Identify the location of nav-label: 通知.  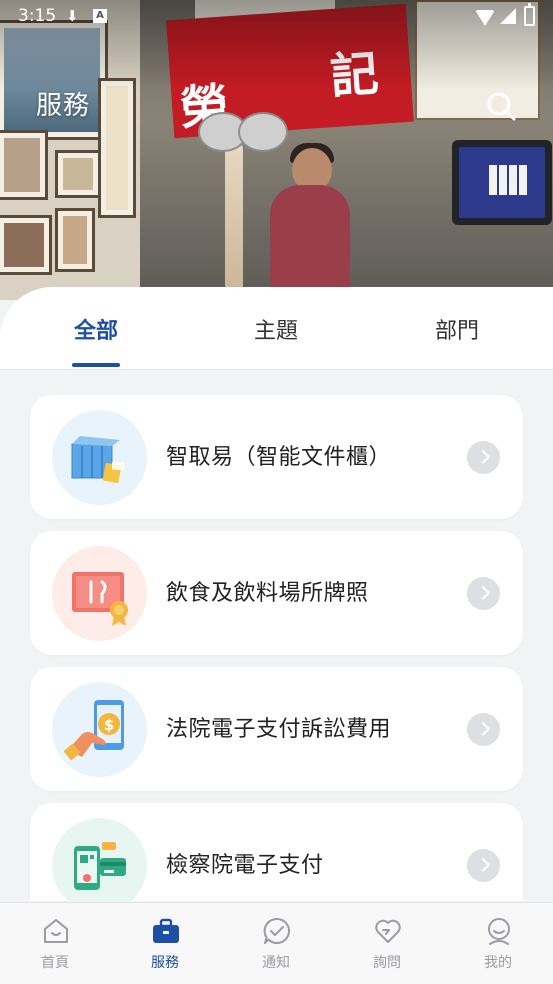
(276, 963).